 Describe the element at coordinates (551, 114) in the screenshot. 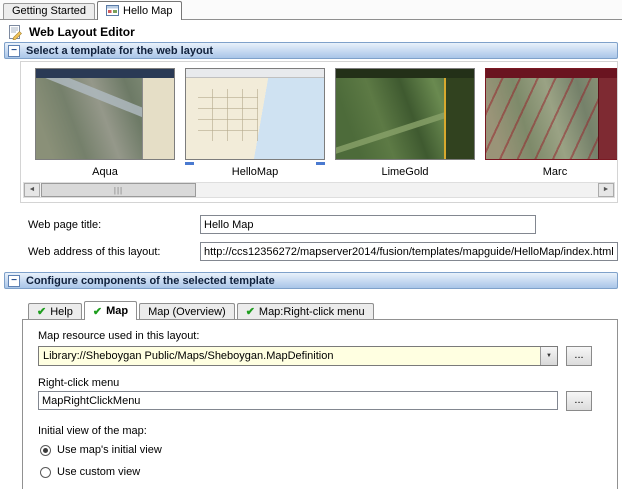

I see `template-thumbnail-maroon` at that location.